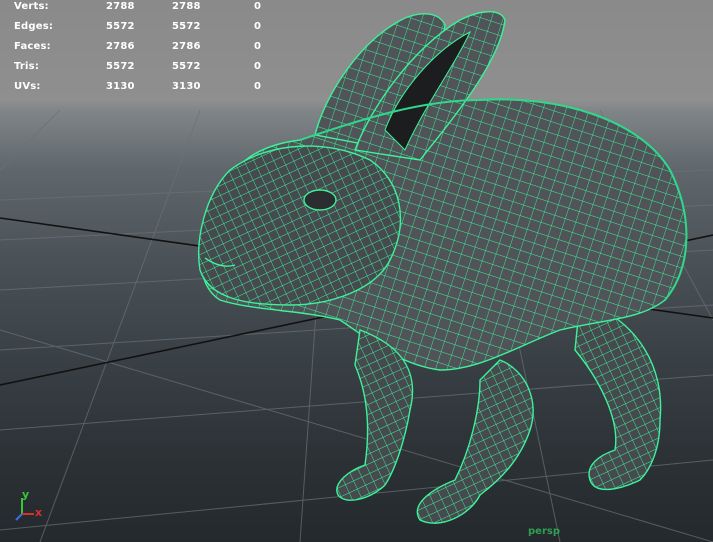  I want to click on axis-x-label: x, so click(39, 512).